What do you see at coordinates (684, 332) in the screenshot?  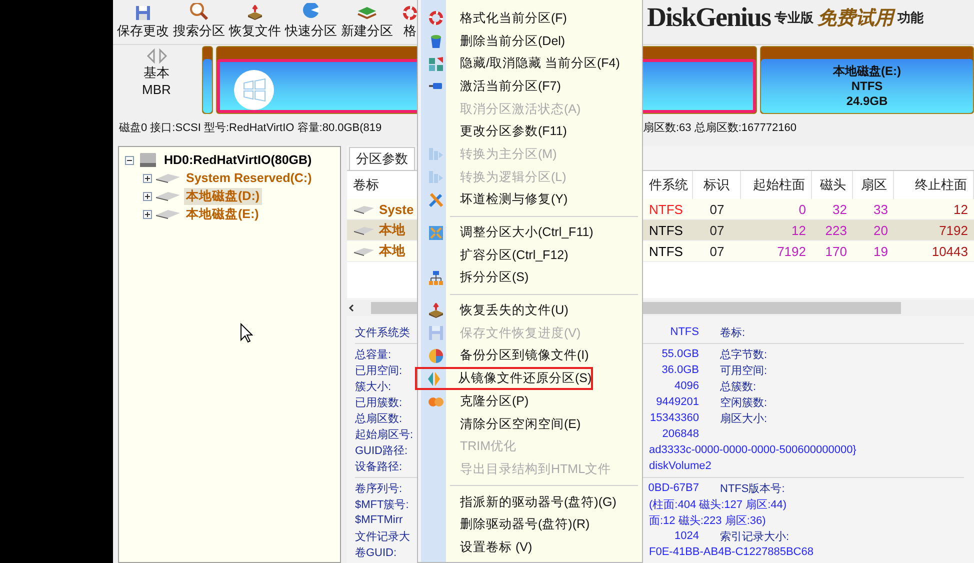 I see `field-value: NTFS` at bounding box center [684, 332].